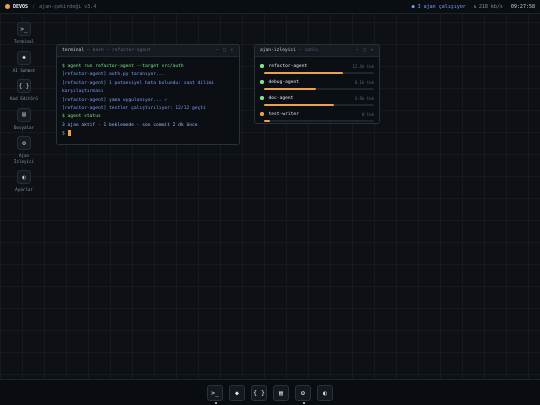 The width and height of the screenshot is (540, 405). Describe the element at coordinates (24, 41) in the screenshot. I see `sidebar-item-label: Terminal` at that location.